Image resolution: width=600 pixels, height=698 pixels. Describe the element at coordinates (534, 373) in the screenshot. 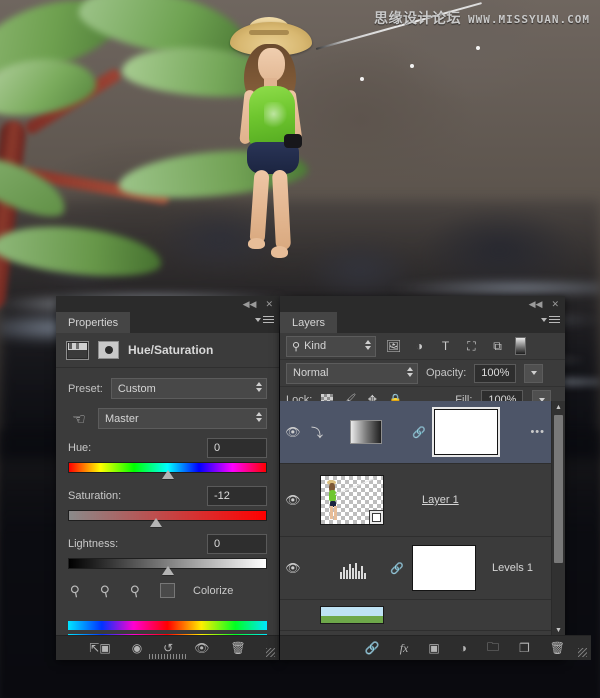

I see `opacity-dropdown-icon` at that location.